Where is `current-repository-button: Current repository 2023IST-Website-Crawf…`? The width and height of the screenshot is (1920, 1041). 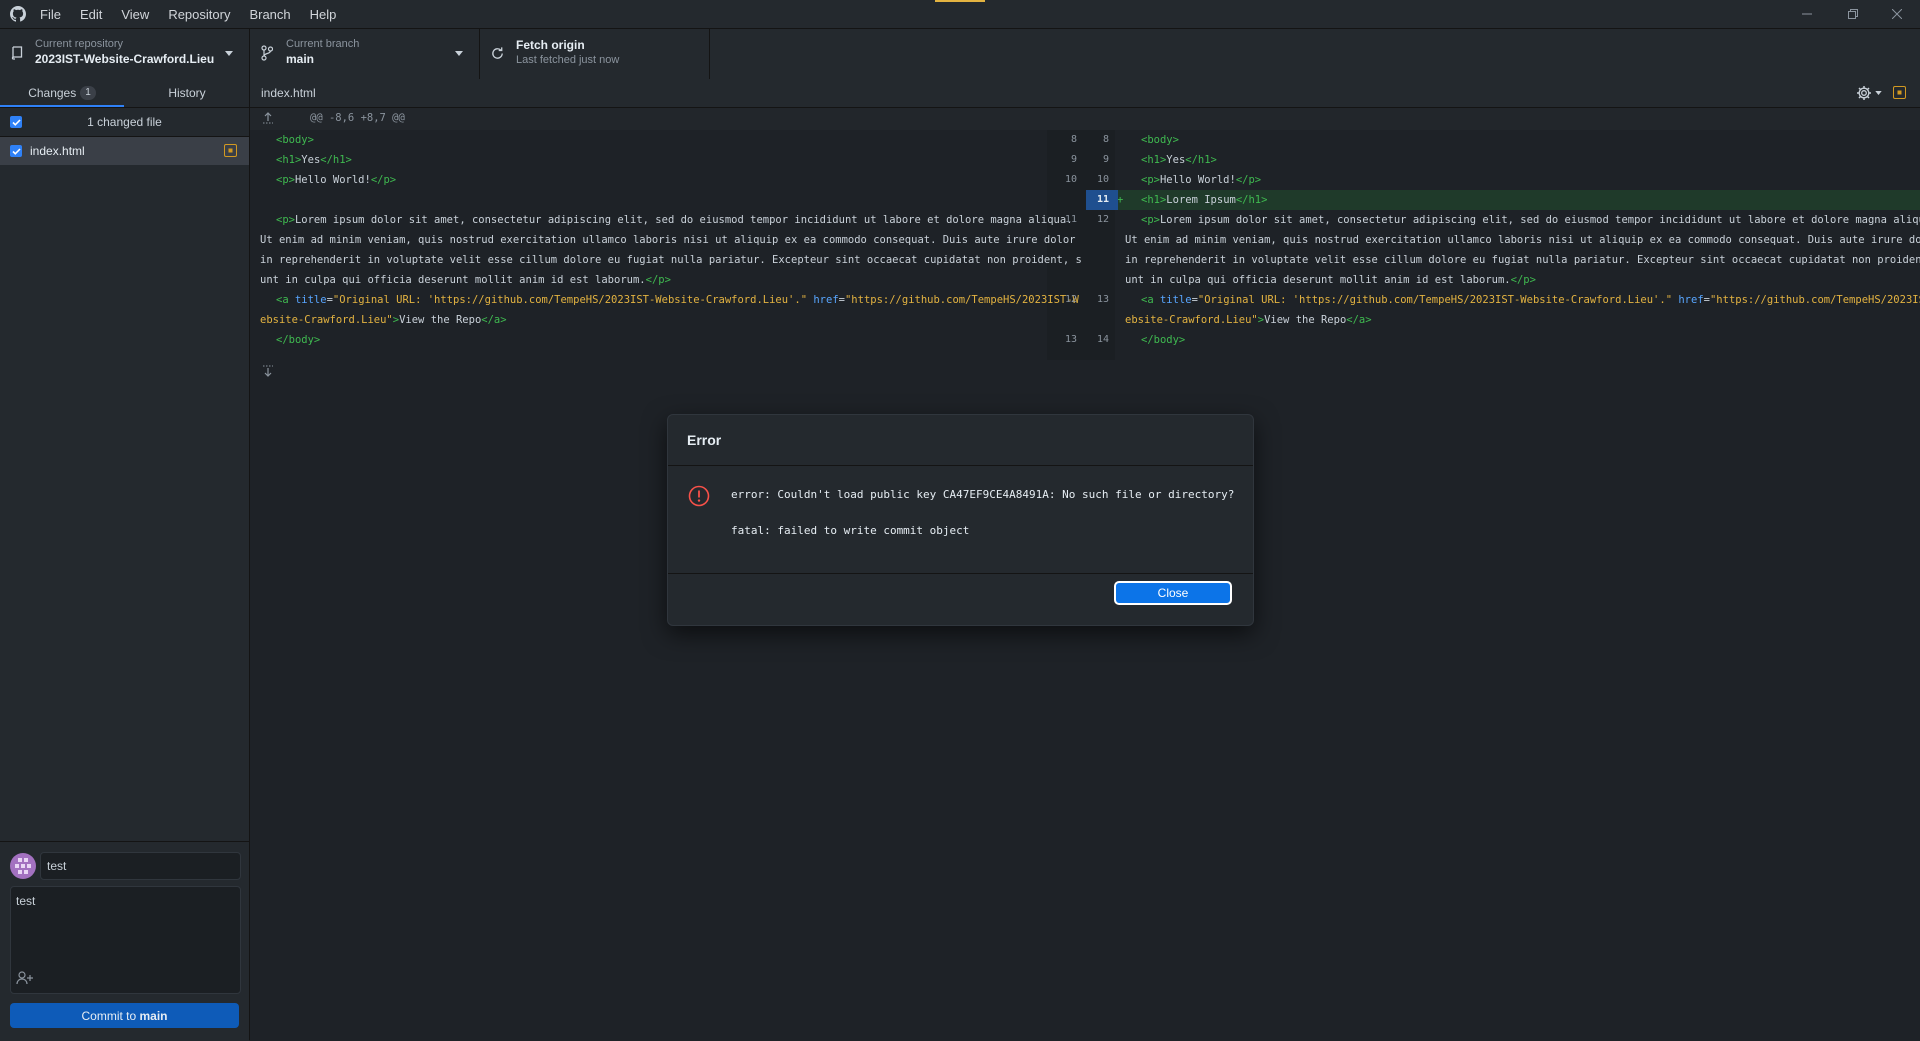 current-repository-button: Current repository 2023IST-Website-Crawf… is located at coordinates (125, 54).